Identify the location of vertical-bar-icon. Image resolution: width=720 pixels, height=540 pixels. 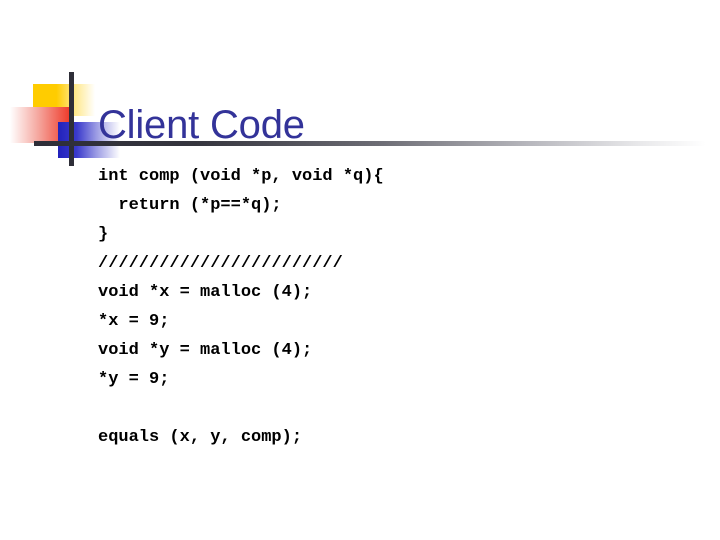
(71, 119).